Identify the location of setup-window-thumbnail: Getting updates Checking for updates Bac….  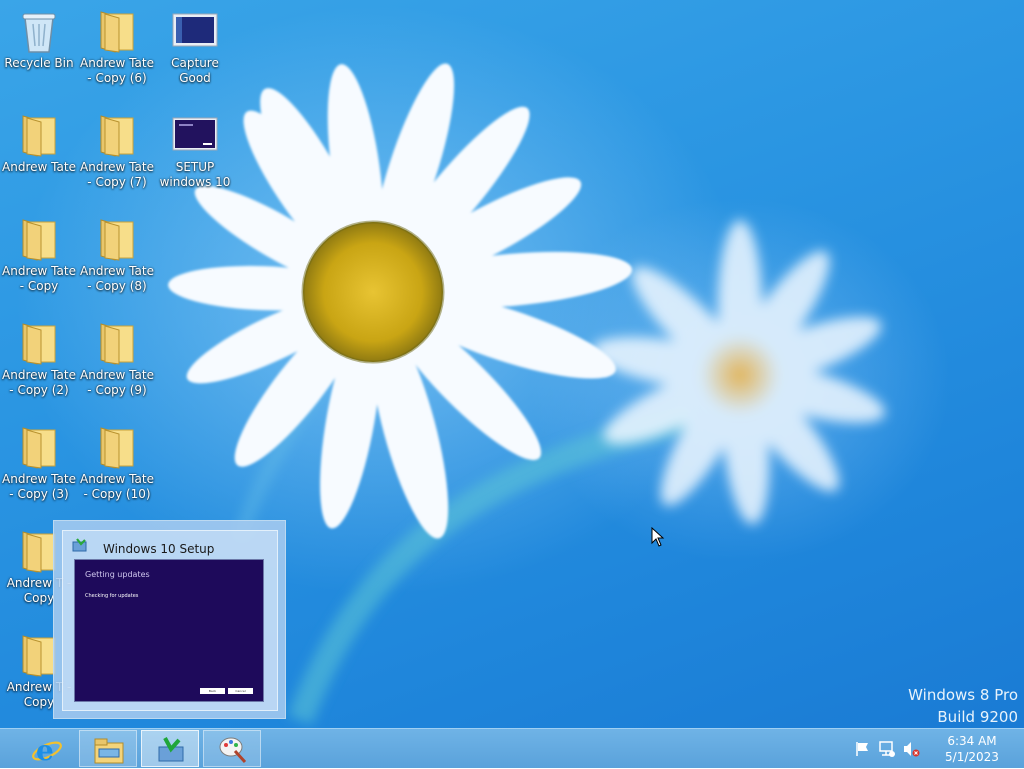
(169, 630).